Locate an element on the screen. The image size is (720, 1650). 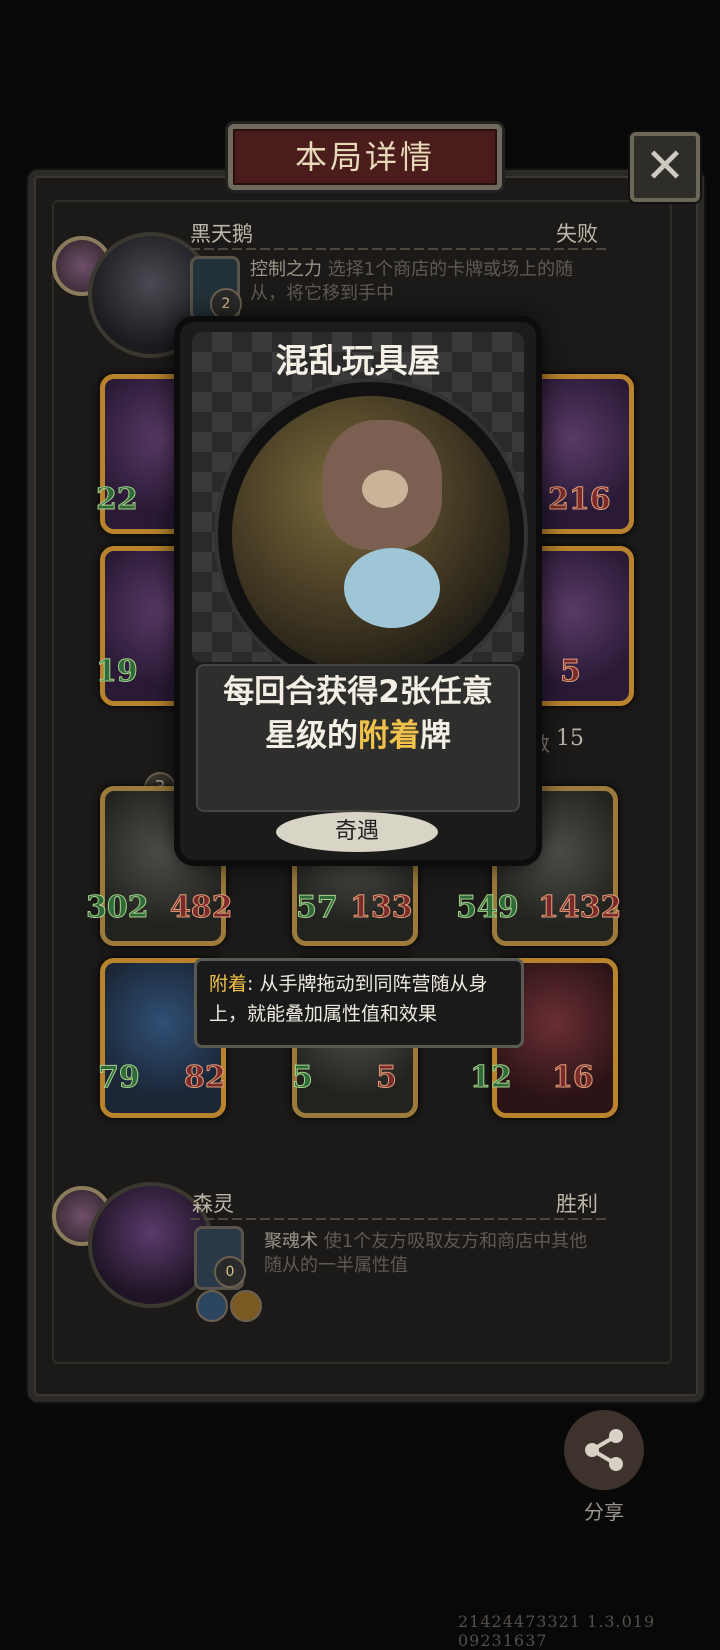
player1-skill-desc-2: 从，将它移到手中 is located at coordinates (322, 293).